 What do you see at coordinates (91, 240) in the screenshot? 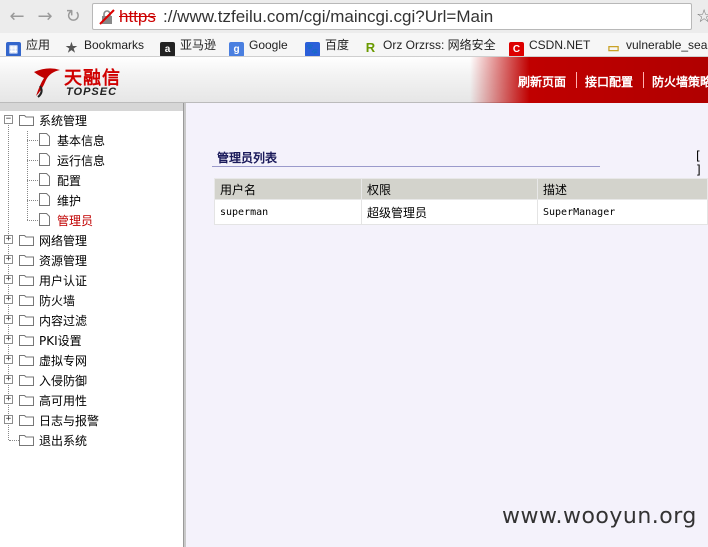
I see `sidebar-item-network-management: + 网络管理` at bounding box center [91, 240].